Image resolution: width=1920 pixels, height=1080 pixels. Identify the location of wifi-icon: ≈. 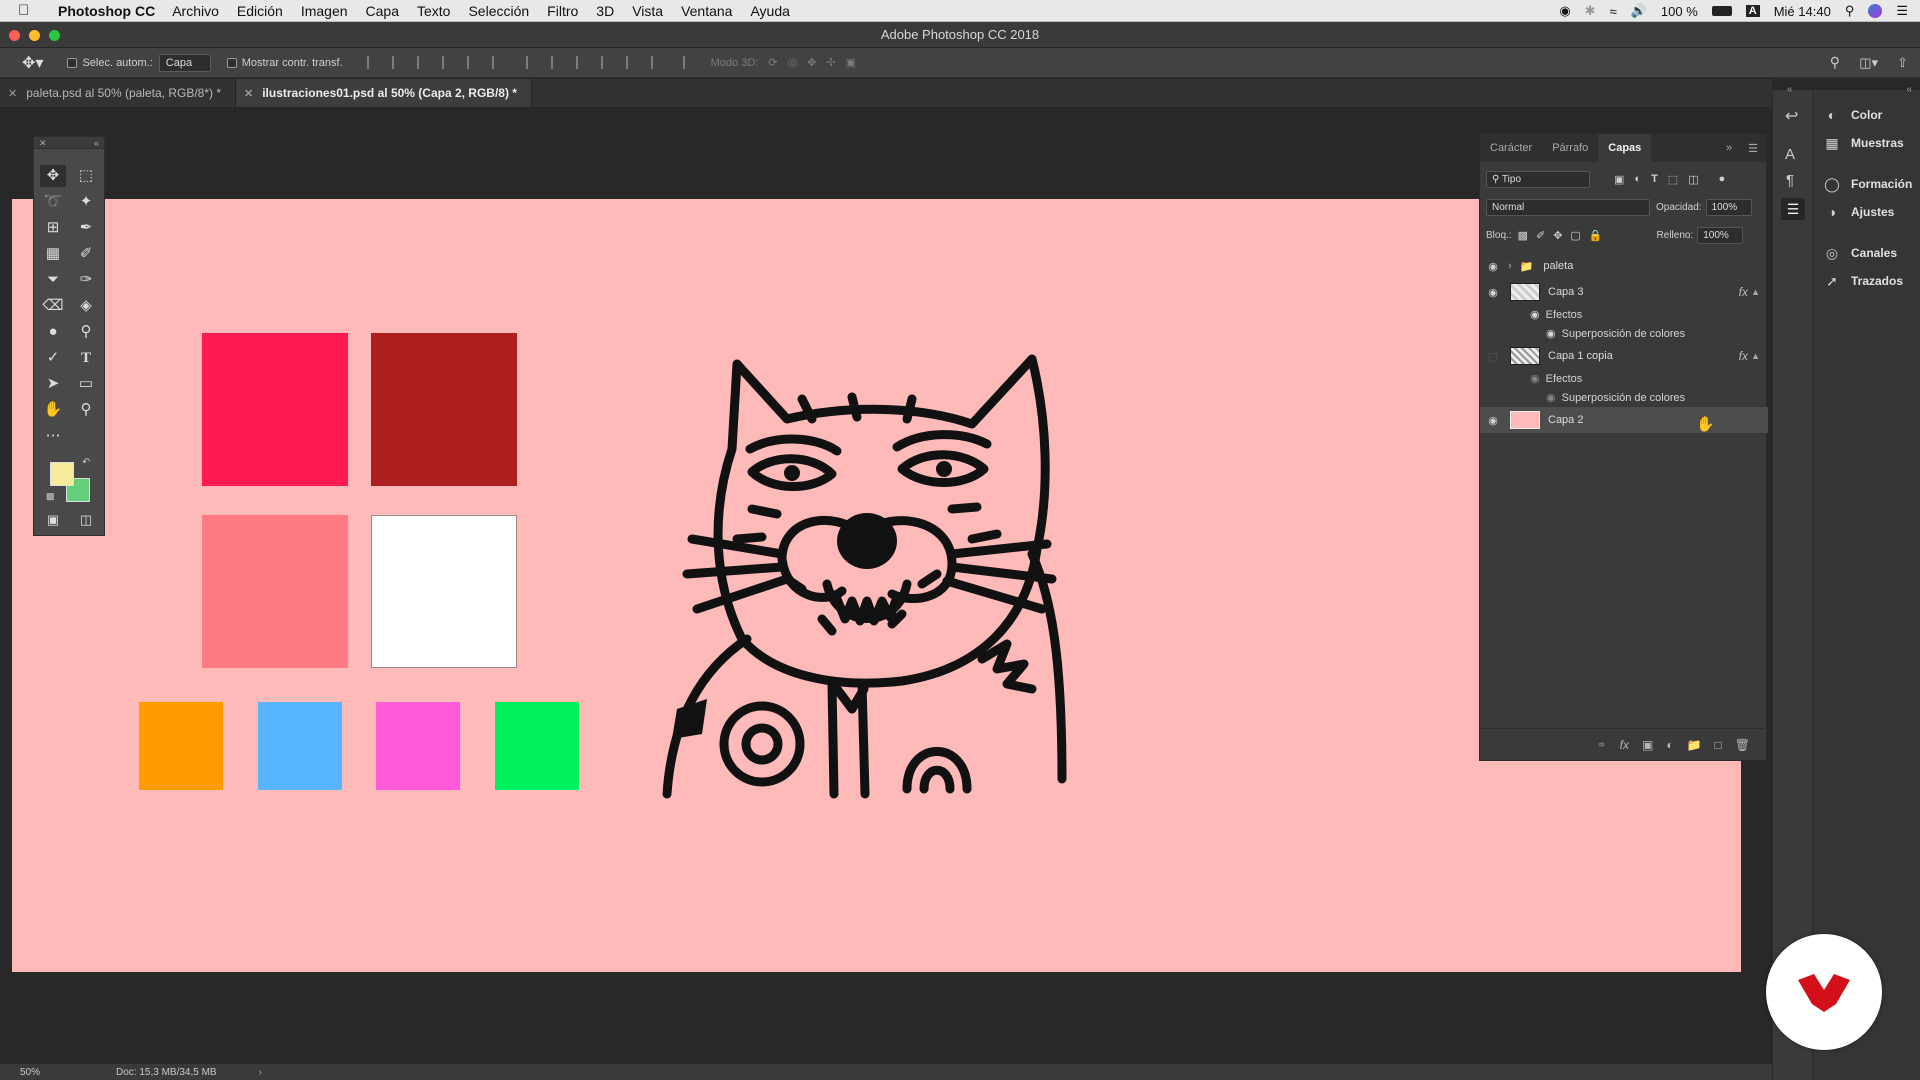
(1613, 11).